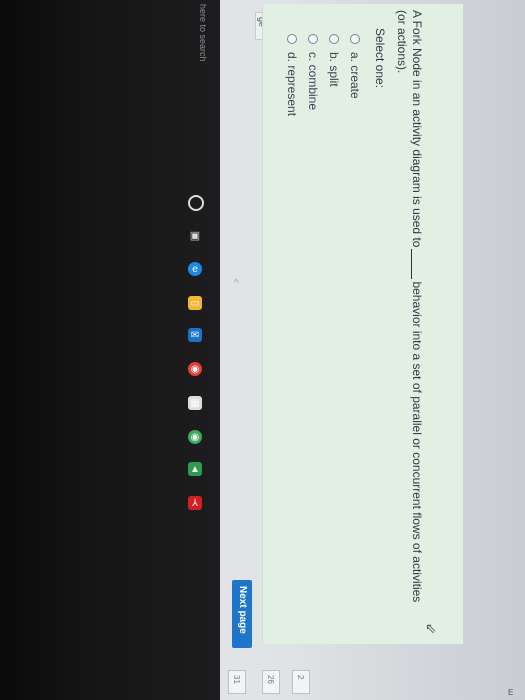  I want to click on option-b: b. split, so click(334, 60).